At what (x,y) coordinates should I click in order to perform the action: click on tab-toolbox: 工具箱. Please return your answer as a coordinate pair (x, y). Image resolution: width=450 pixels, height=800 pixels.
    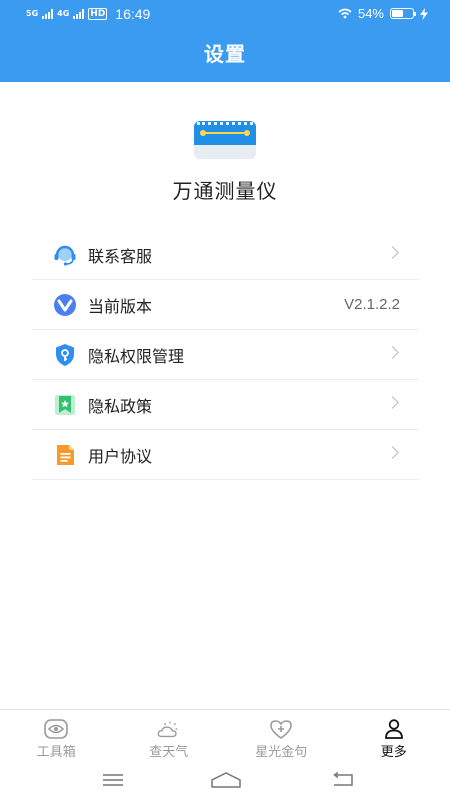
    Looking at the image, I should click on (56, 737).